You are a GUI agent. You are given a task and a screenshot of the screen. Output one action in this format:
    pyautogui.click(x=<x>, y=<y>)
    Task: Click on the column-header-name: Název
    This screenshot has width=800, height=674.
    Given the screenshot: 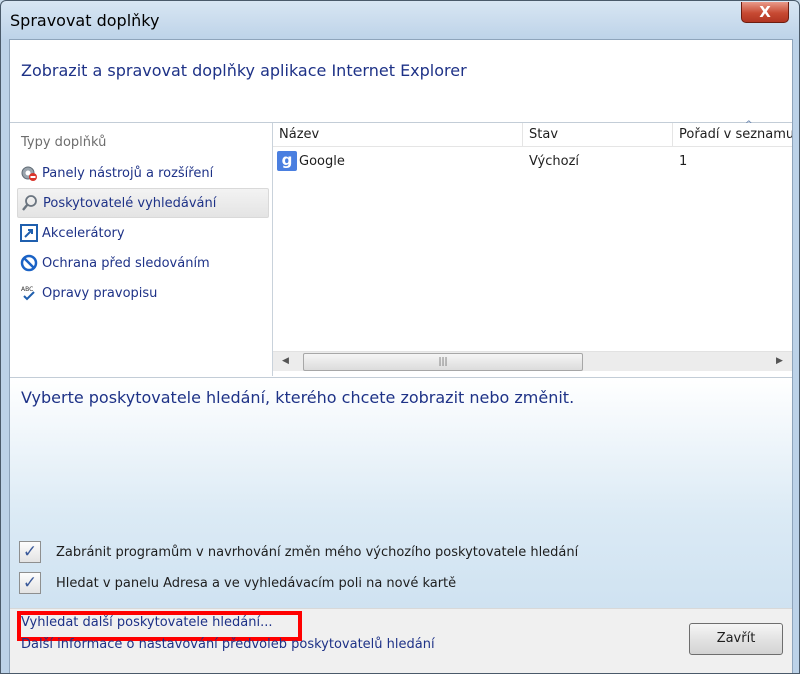 What is the action you would take?
    pyautogui.click(x=398, y=134)
    